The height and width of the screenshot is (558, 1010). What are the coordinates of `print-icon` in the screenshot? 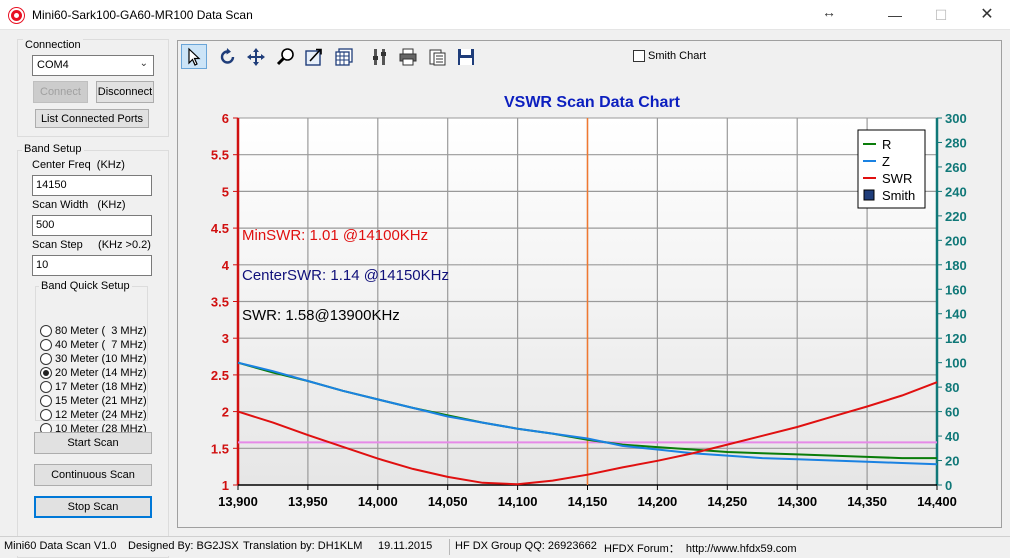 It's located at (408, 56).